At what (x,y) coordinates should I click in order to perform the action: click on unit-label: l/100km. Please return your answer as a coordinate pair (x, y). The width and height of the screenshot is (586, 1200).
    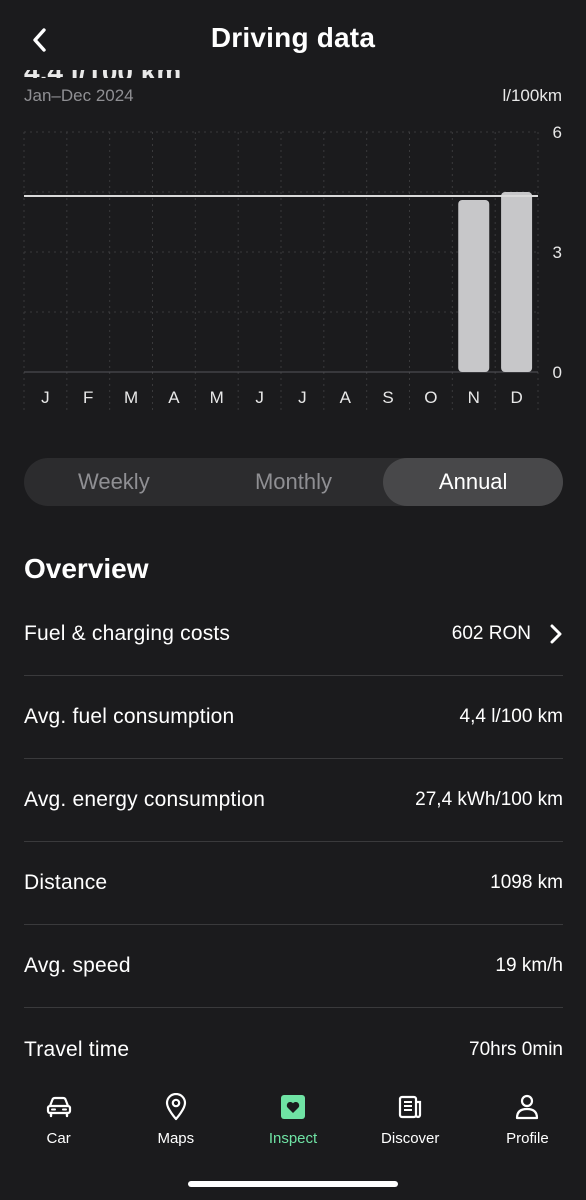
    Looking at the image, I should click on (532, 95).